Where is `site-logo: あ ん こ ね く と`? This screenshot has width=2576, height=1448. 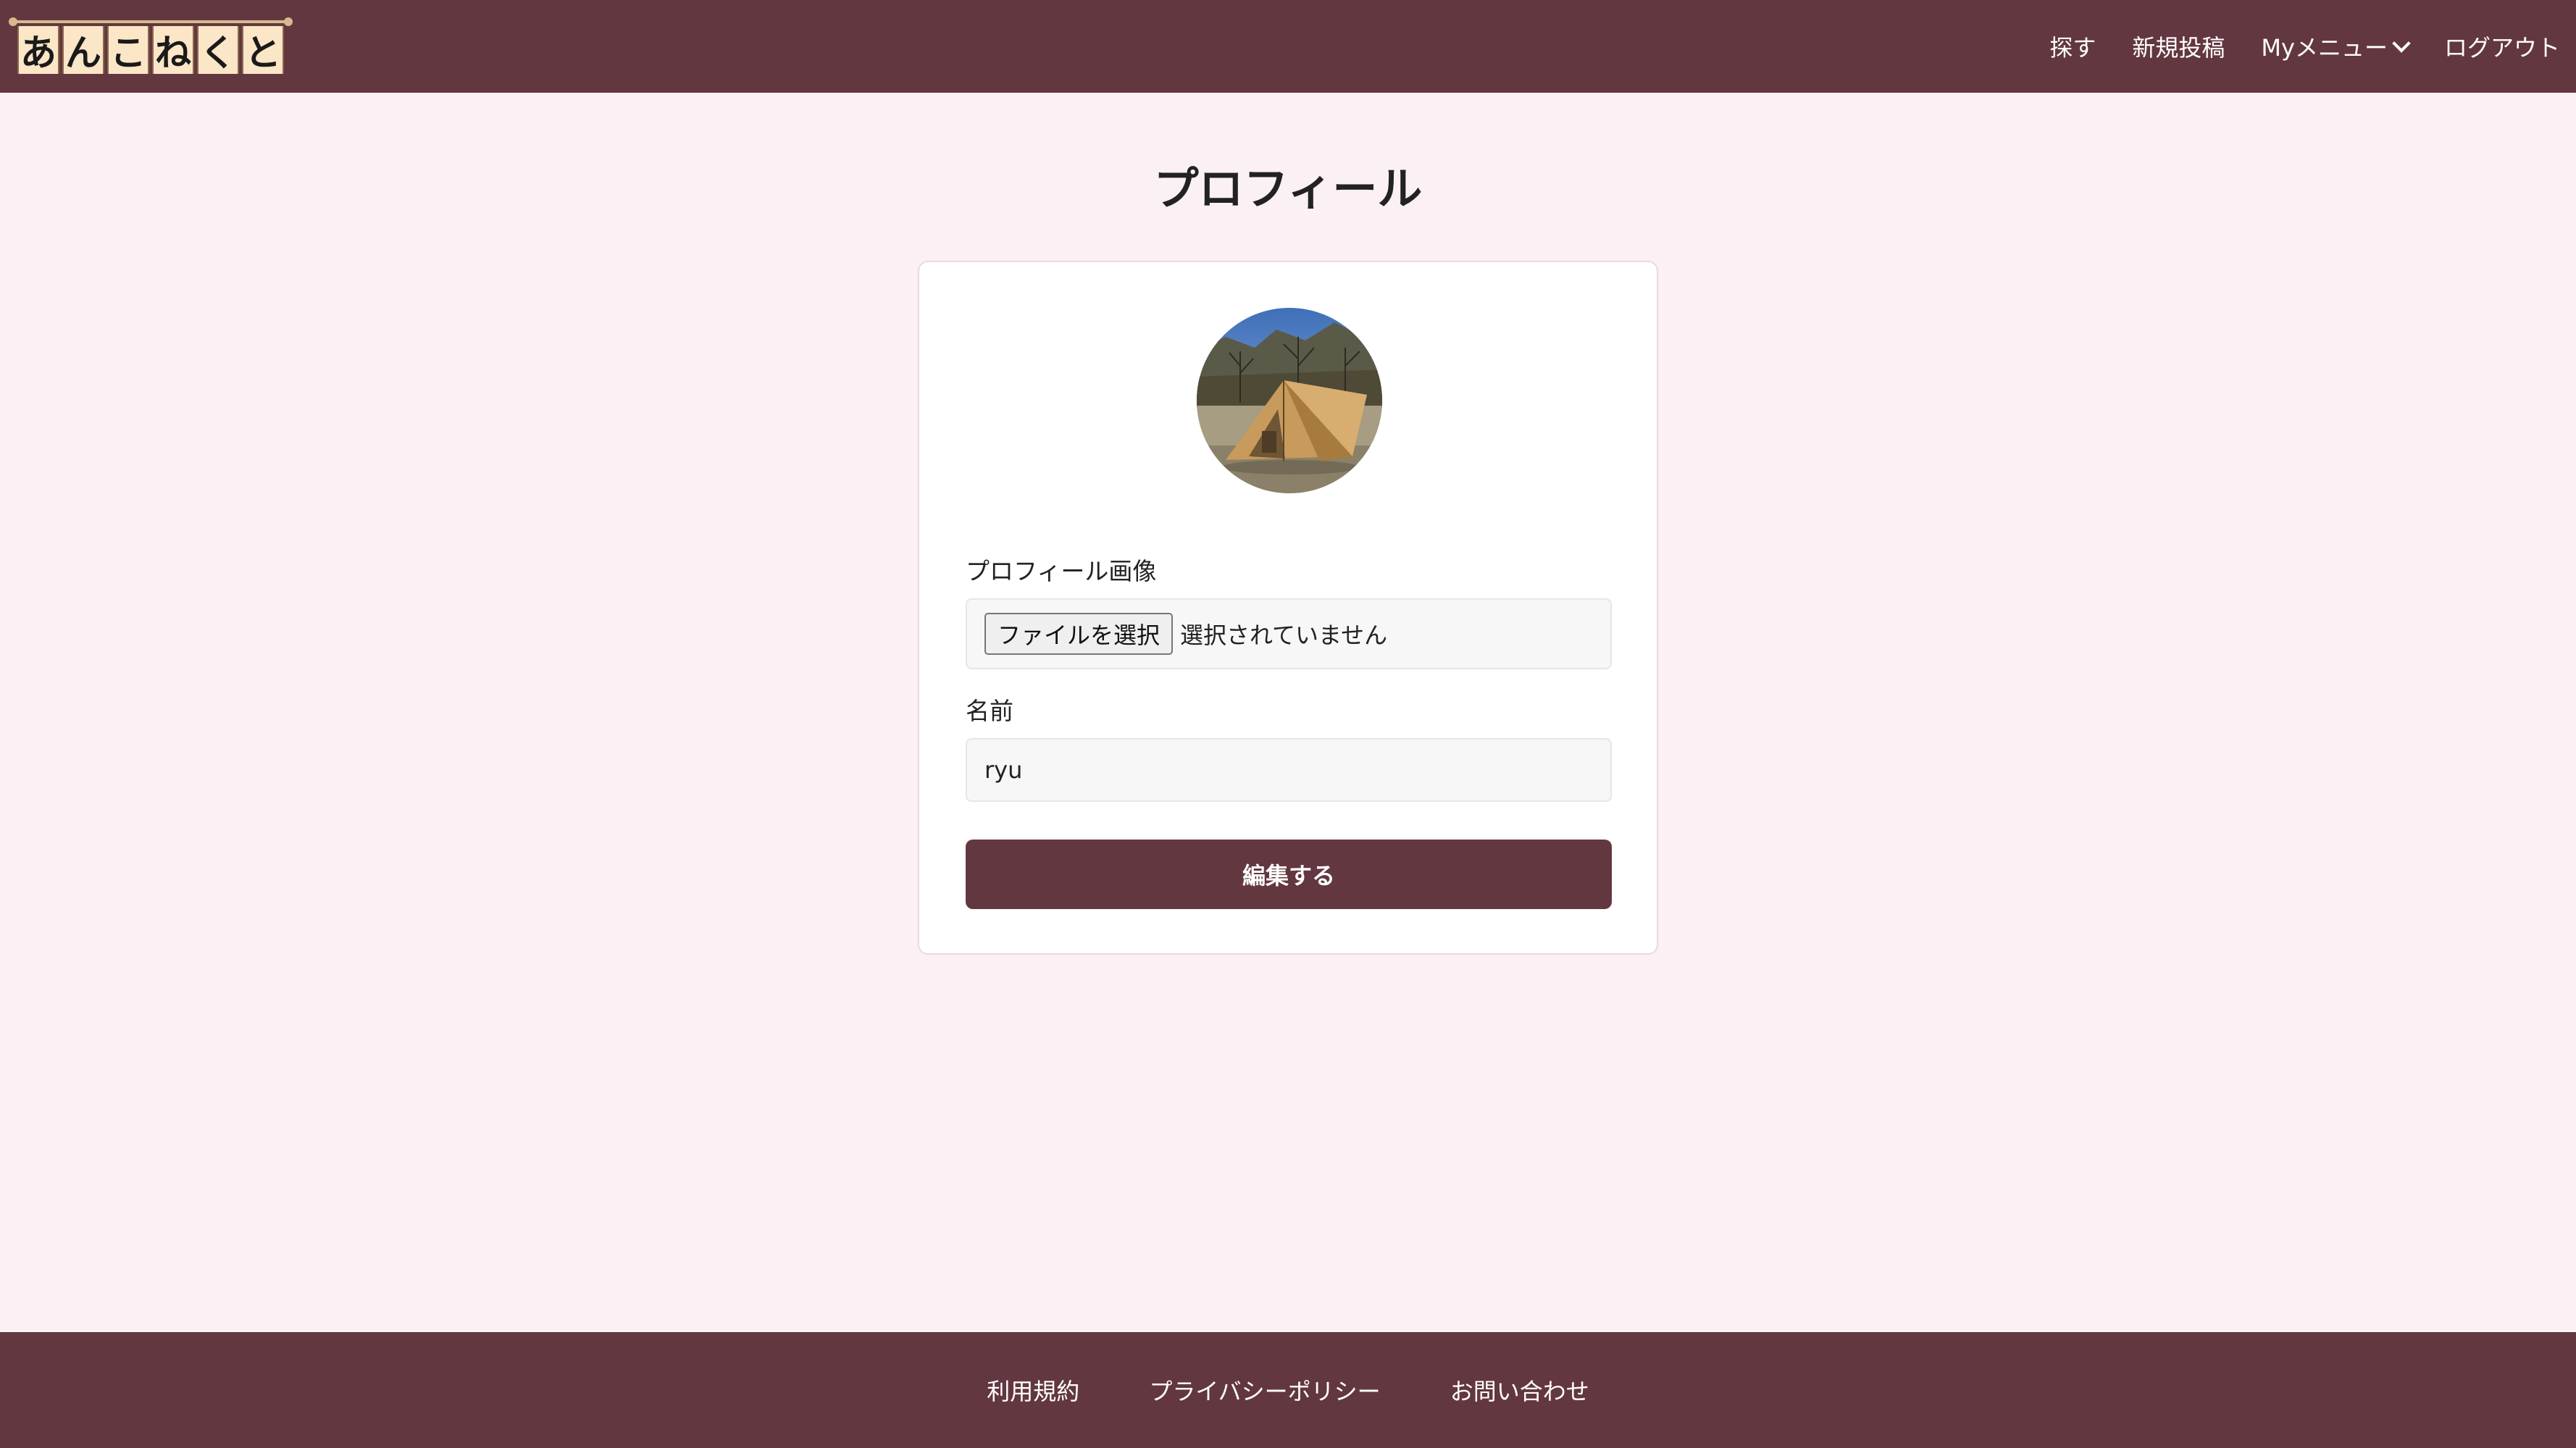
site-logo: あ ん こ ね く と is located at coordinates (151, 50).